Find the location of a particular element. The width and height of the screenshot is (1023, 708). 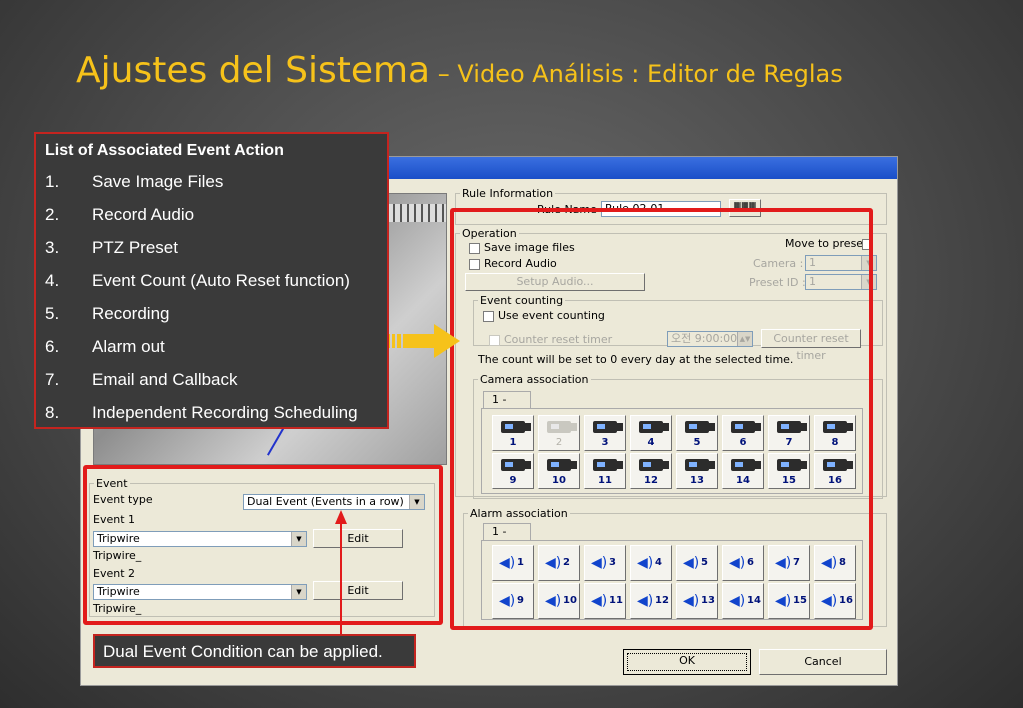

action-list-item-label: Event Count (Auto Reset function) is located at coordinates (221, 280).